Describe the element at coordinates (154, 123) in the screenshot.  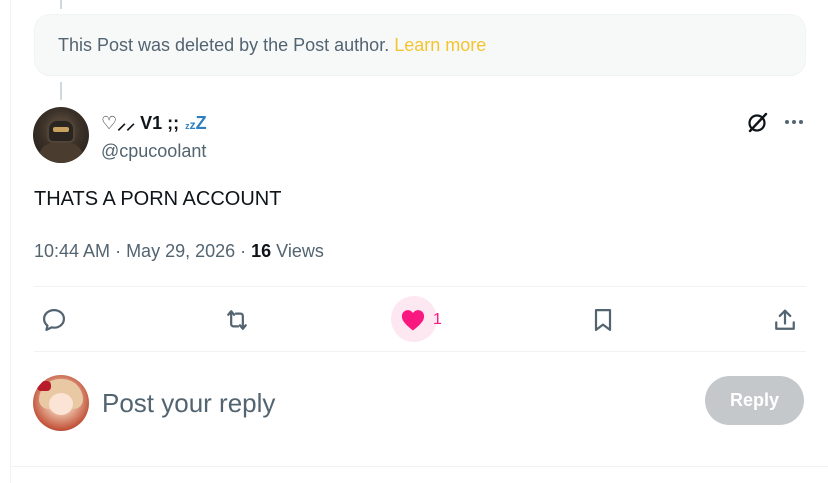
I see `author-display-name: ♡⸝⸝ V1 ;; zzZ` at that location.